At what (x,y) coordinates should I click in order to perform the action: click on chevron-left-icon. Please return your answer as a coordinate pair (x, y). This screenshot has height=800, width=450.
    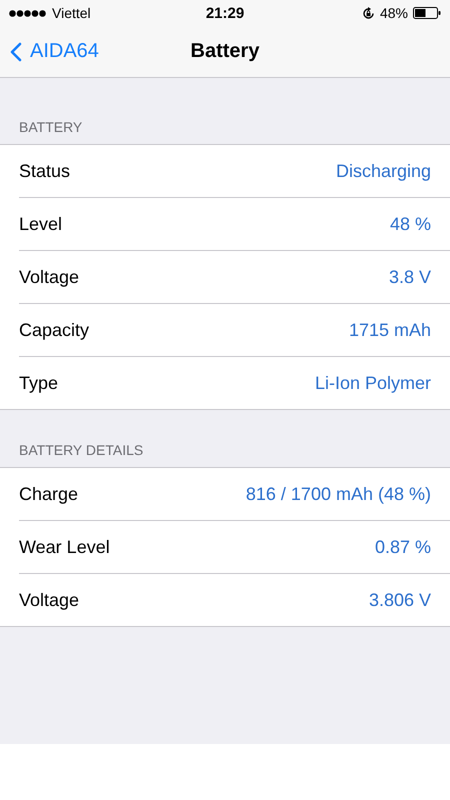
    Looking at the image, I should click on (16, 52).